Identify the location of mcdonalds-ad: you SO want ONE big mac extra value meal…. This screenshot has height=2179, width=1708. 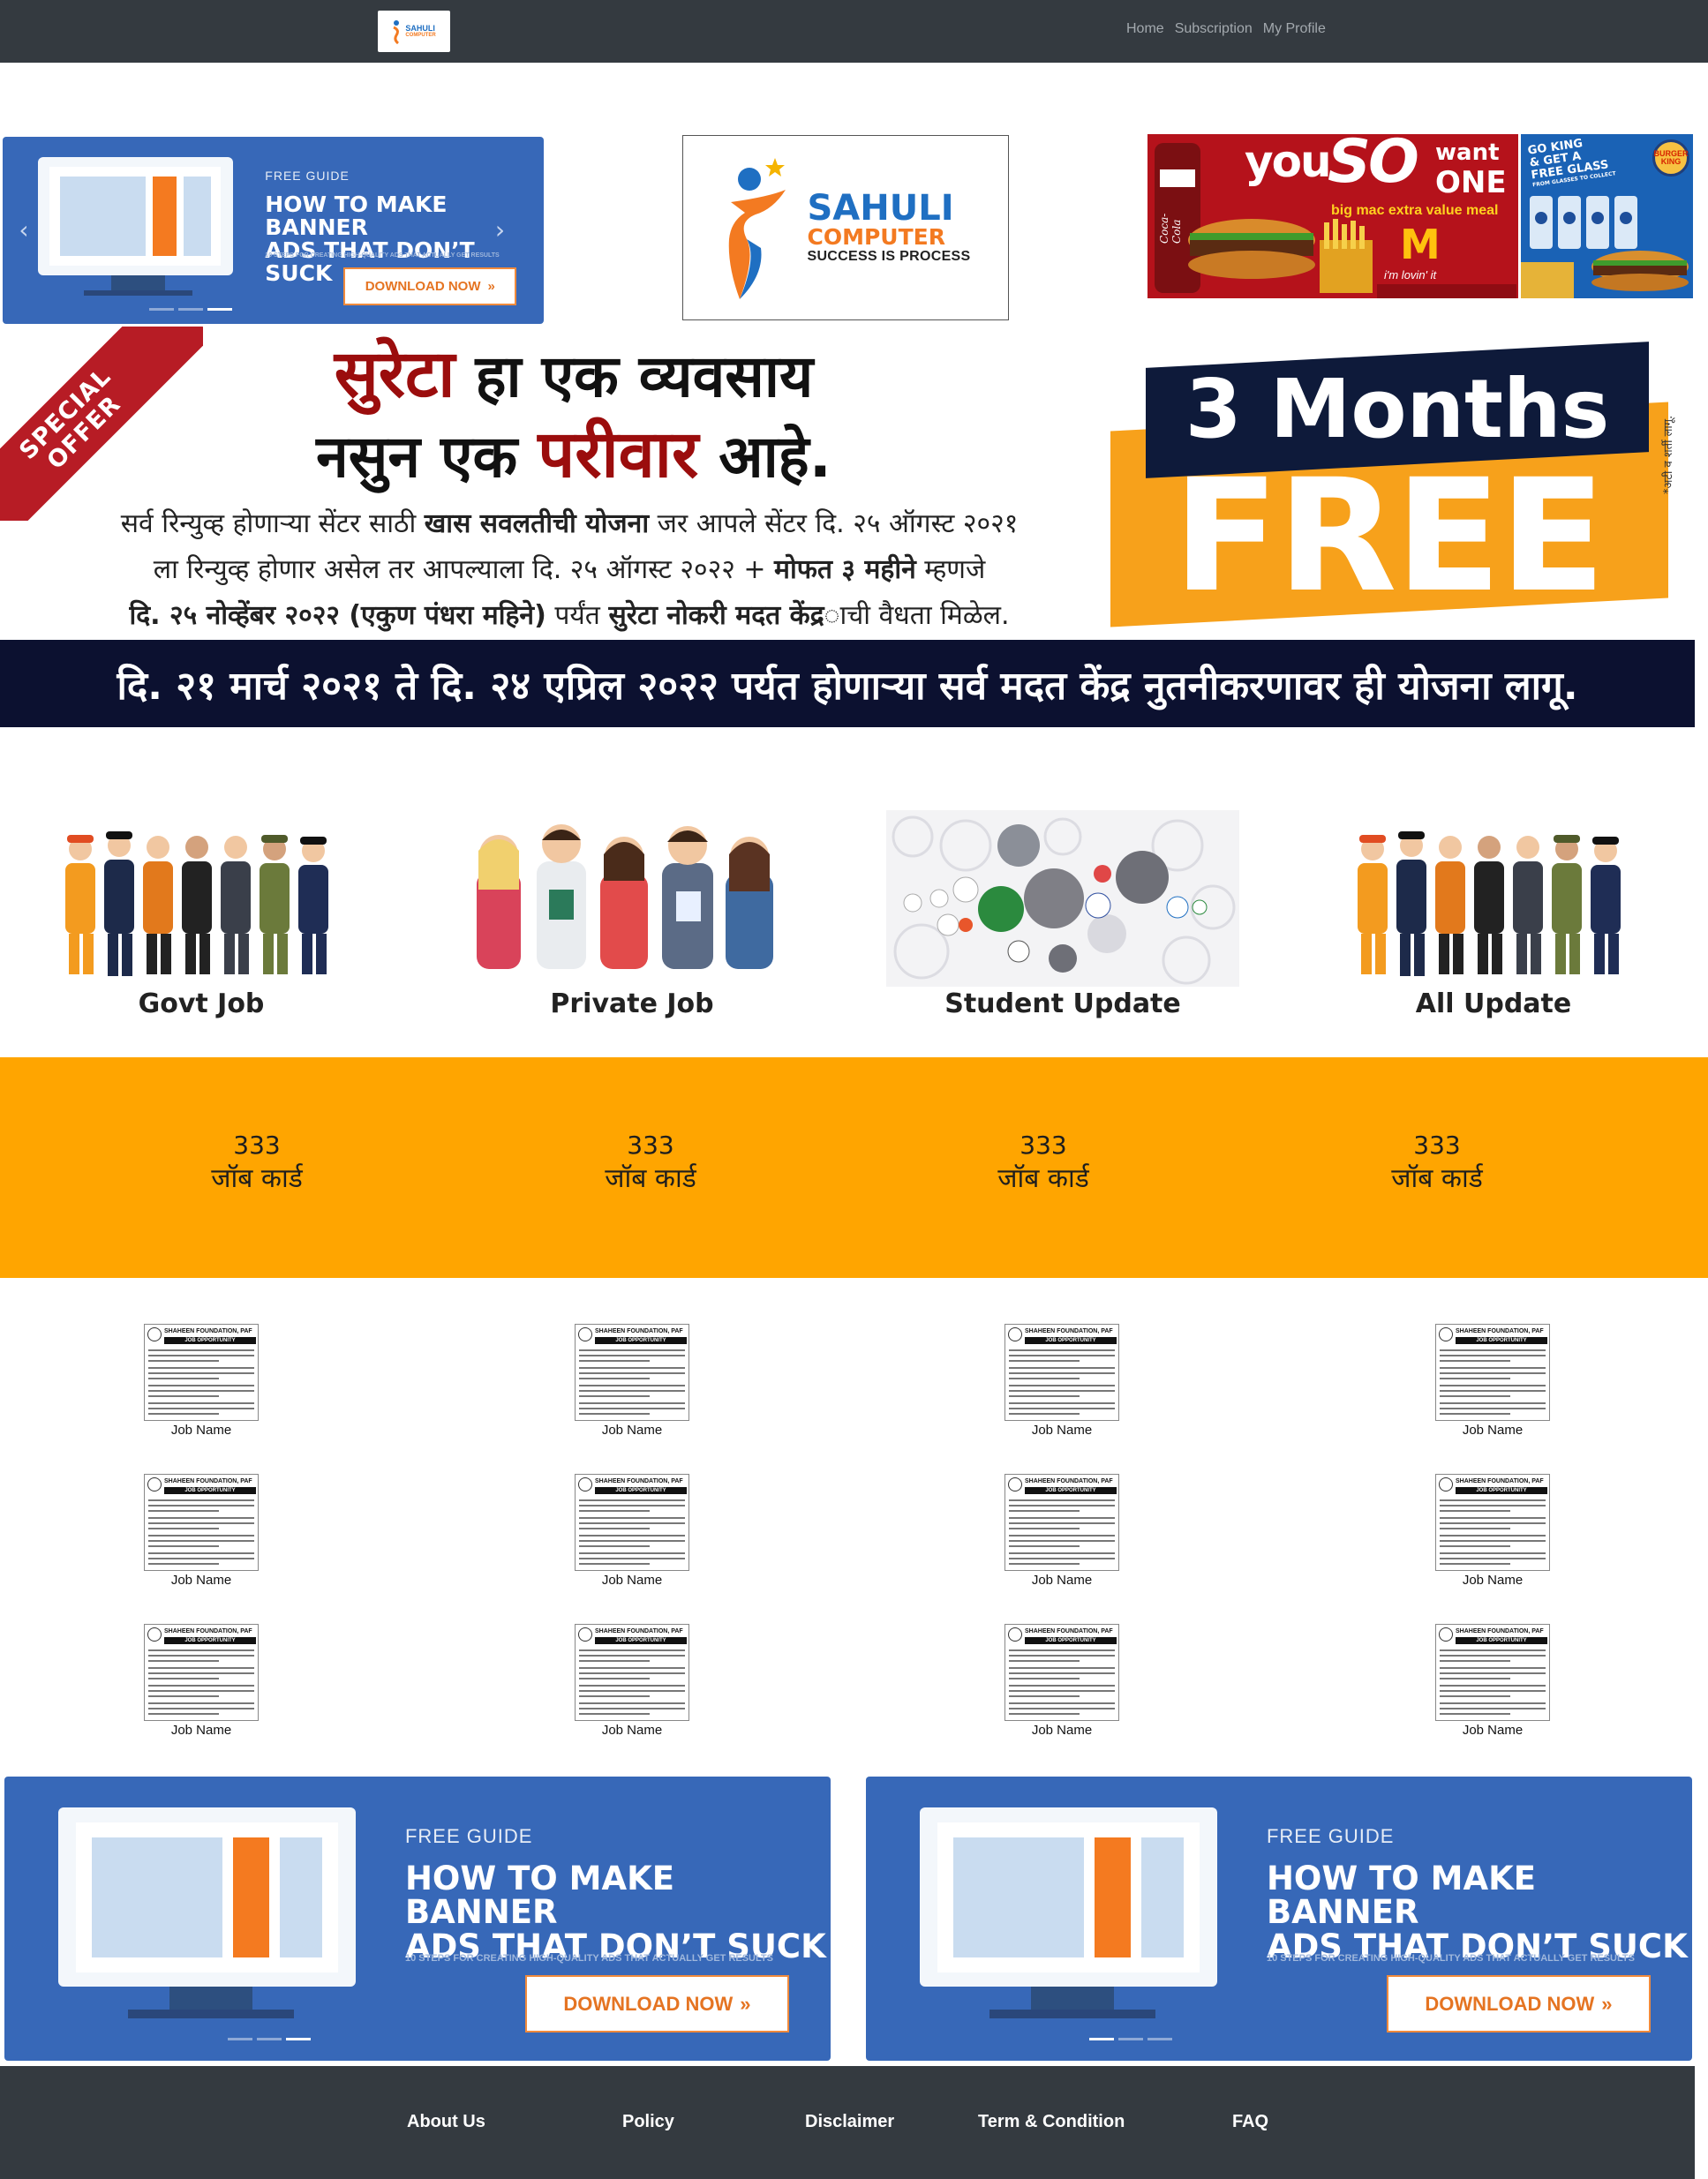
(1332, 216).